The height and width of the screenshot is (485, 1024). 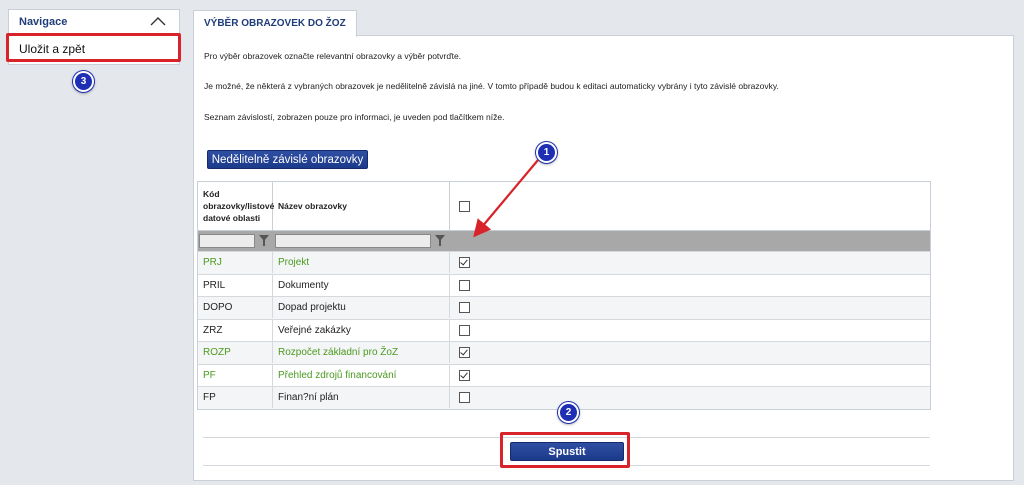 I want to click on cell-name: Veřejné zakázky, so click(x=361, y=330).